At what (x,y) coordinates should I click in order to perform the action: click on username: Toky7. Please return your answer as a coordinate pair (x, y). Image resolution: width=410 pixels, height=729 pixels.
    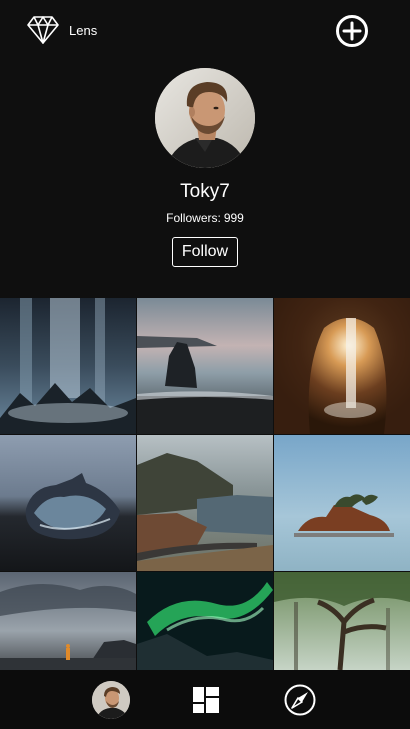
    Looking at the image, I should click on (205, 191).